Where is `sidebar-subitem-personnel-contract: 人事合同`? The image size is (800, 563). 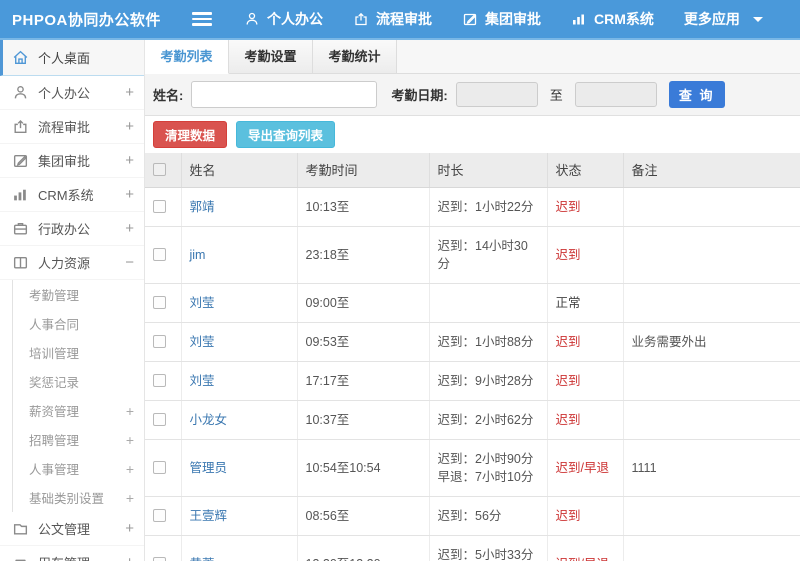 sidebar-subitem-personnel-contract: 人事合同 is located at coordinates (78, 323).